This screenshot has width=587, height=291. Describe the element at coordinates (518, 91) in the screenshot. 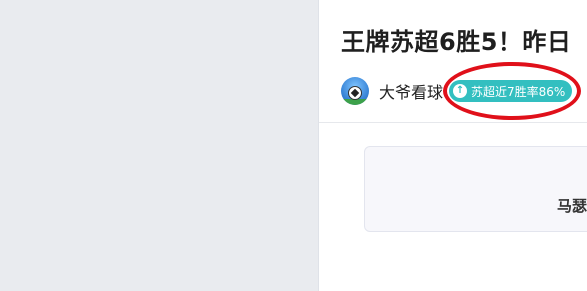

I see `badge-text: 苏超近7胜率86%` at that location.